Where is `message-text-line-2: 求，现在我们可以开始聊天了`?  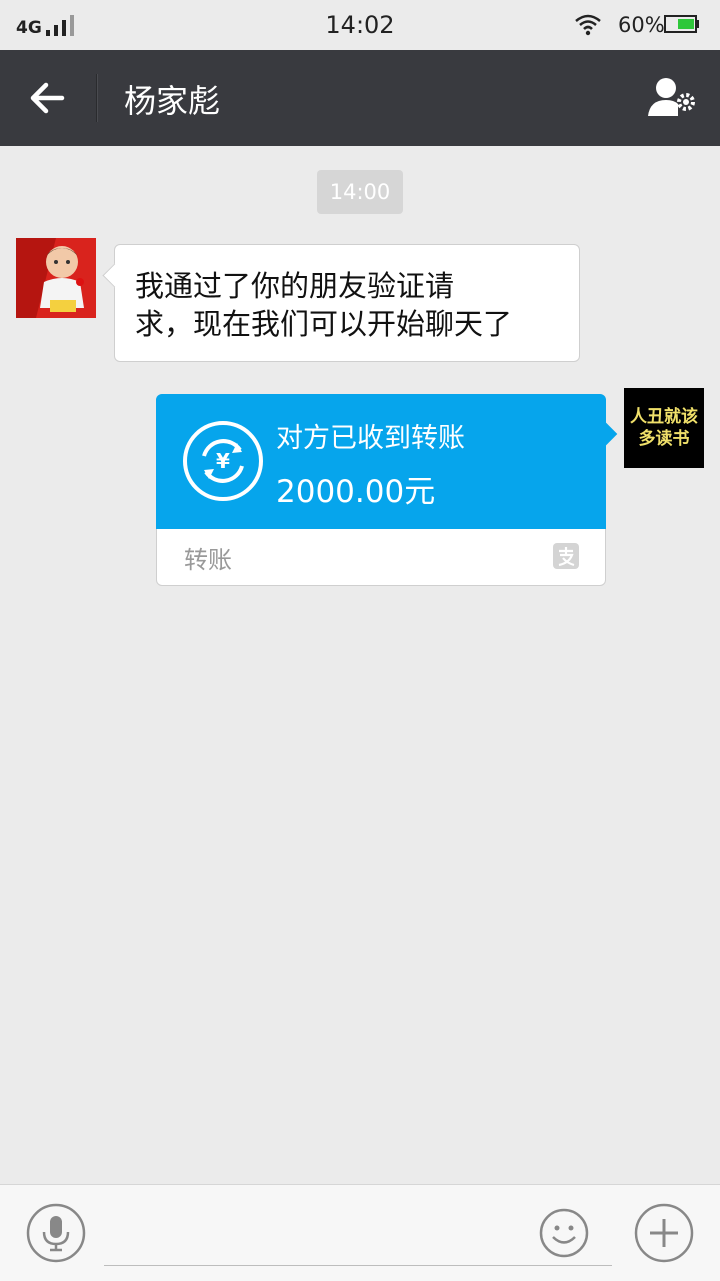 message-text-line-2: 求，现在我们可以开始聊天了 is located at coordinates (324, 324).